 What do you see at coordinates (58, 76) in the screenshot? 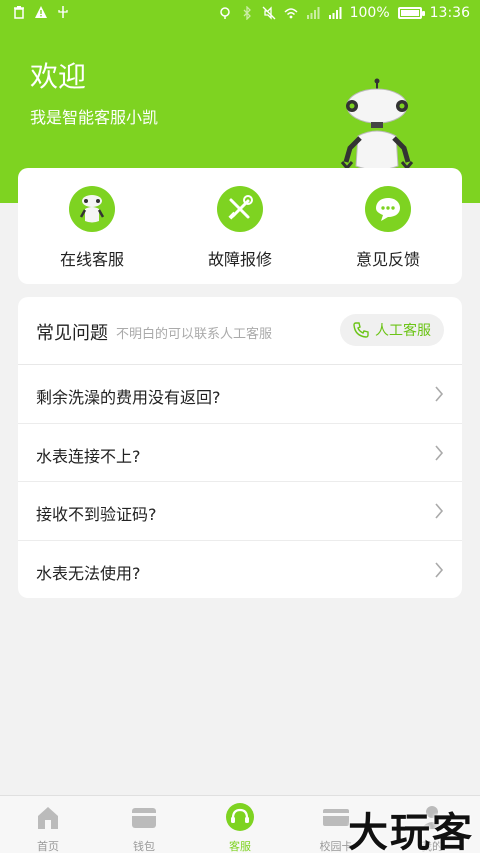
I see `welcome-title: 欢迎` at bounding box center [58, 76].